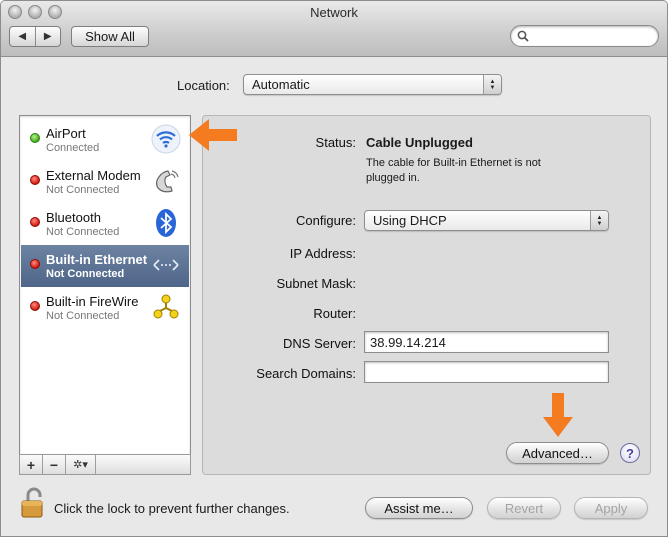 This screenshot has width=668, height=537. I want to click on service-name: Bluetooth, so click(73, 217).